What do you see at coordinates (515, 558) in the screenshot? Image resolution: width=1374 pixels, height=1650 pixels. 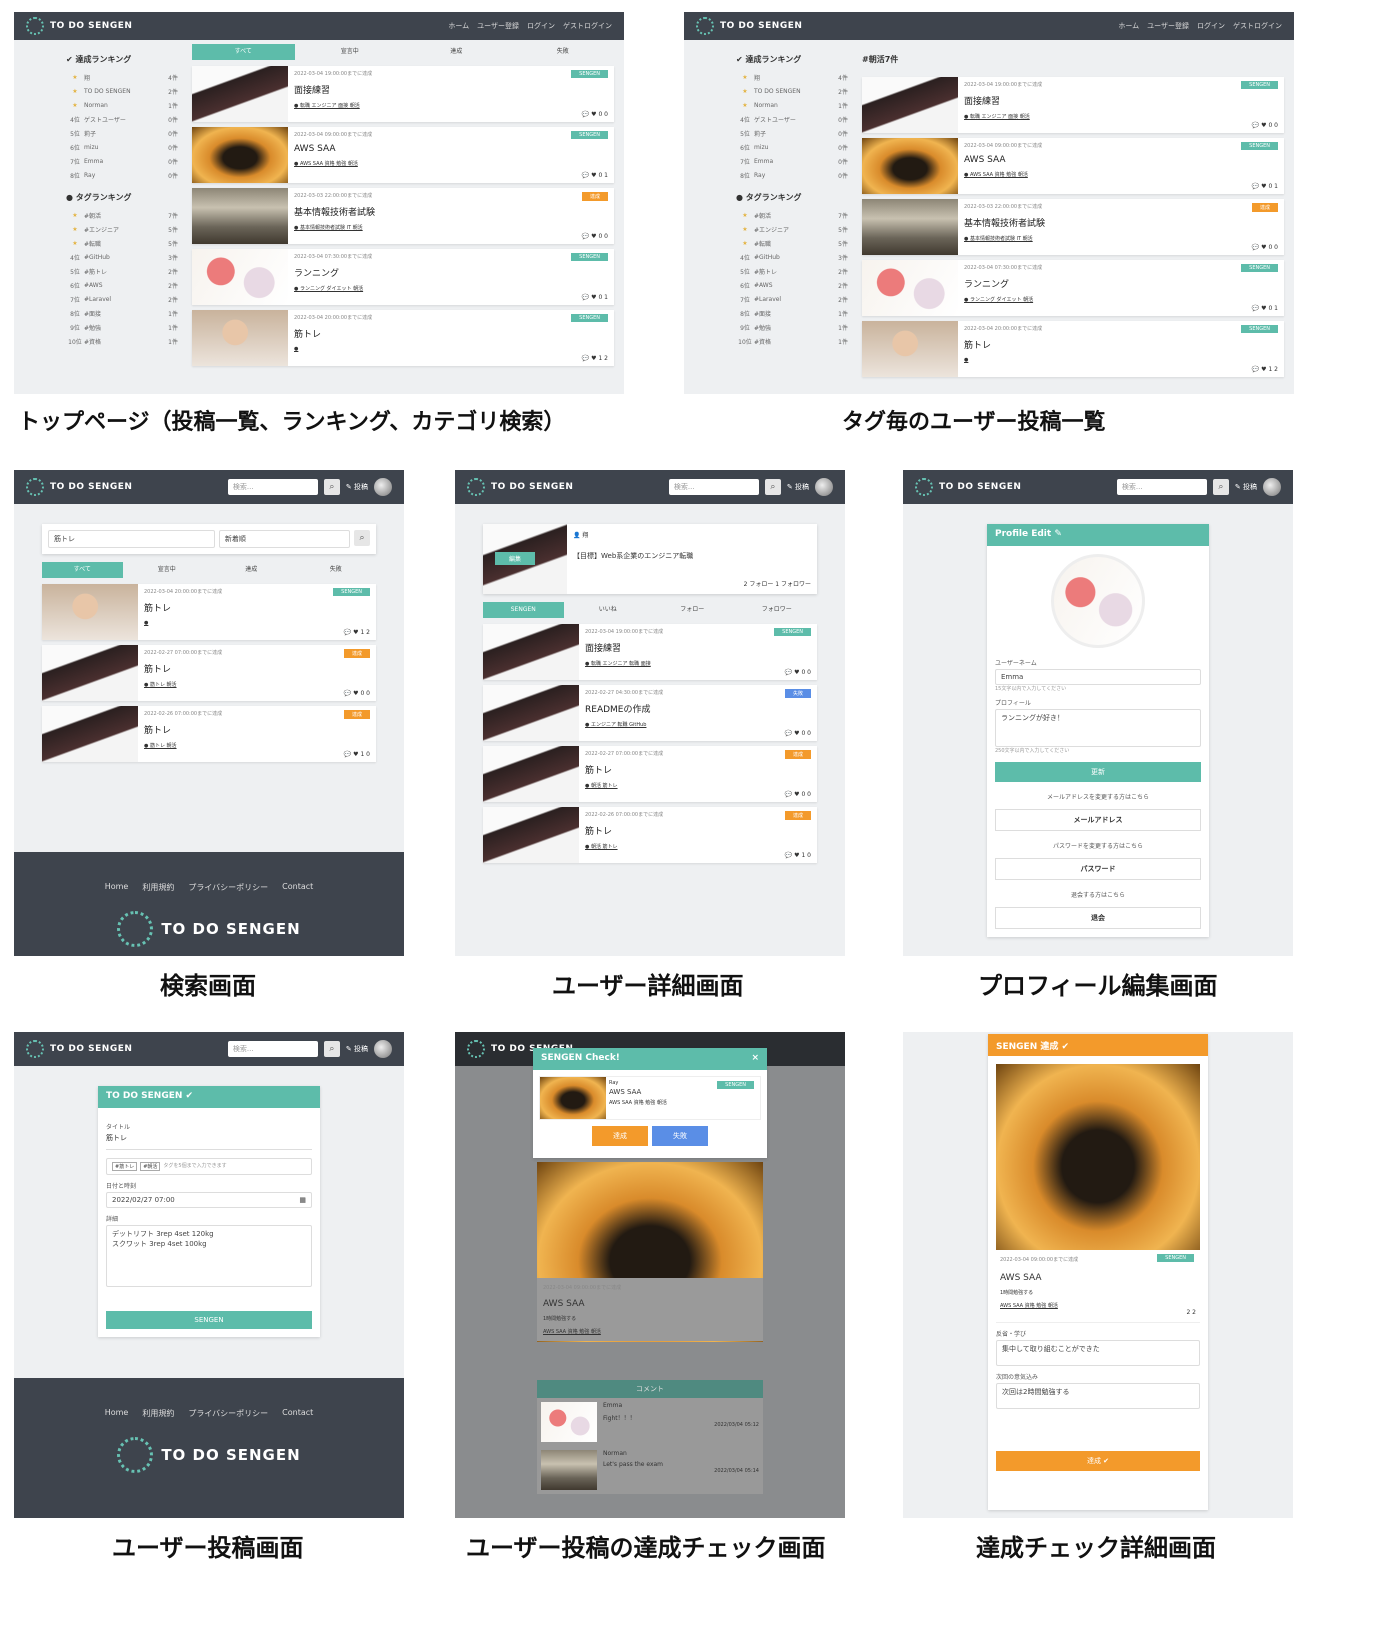 I see `edit-button: 編集` at bounding box center [515, 558].